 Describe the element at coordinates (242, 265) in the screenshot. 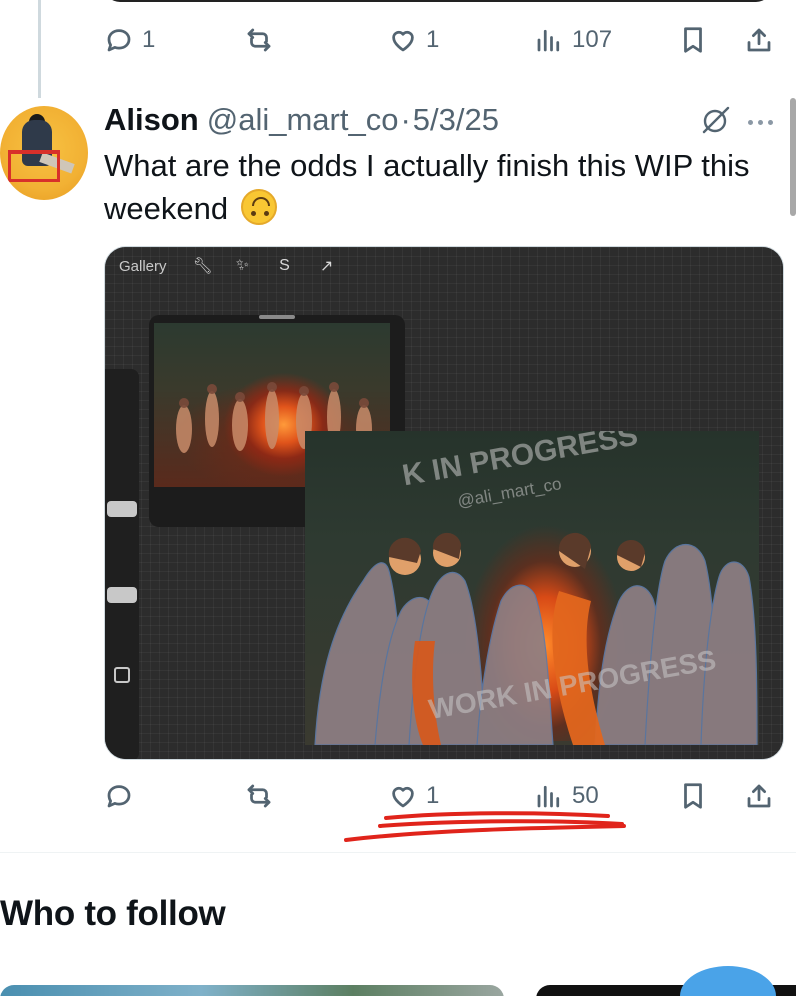

I see `magic-wand-icon: ✨︎` at that location.